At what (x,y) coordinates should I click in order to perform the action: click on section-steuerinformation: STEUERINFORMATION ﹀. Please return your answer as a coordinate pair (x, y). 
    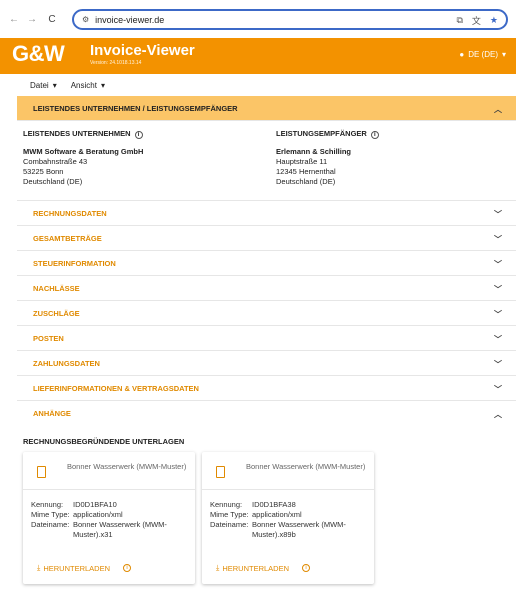
    Looking at the image, I should click on (266, 263).